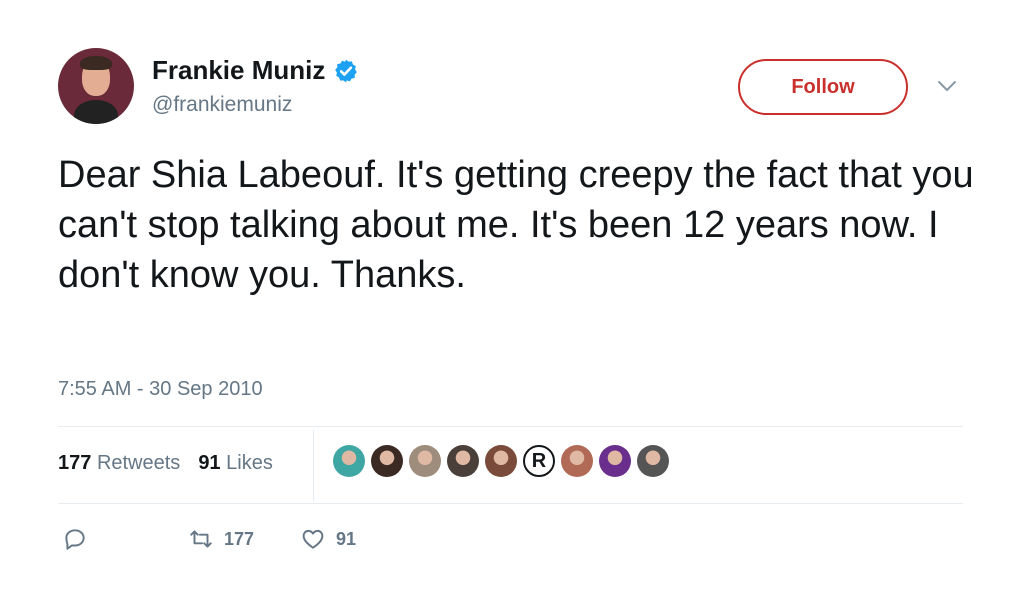 The image size is (1024, 599). I want to click on user-name: Frankie Muniz, so click(238, 70).